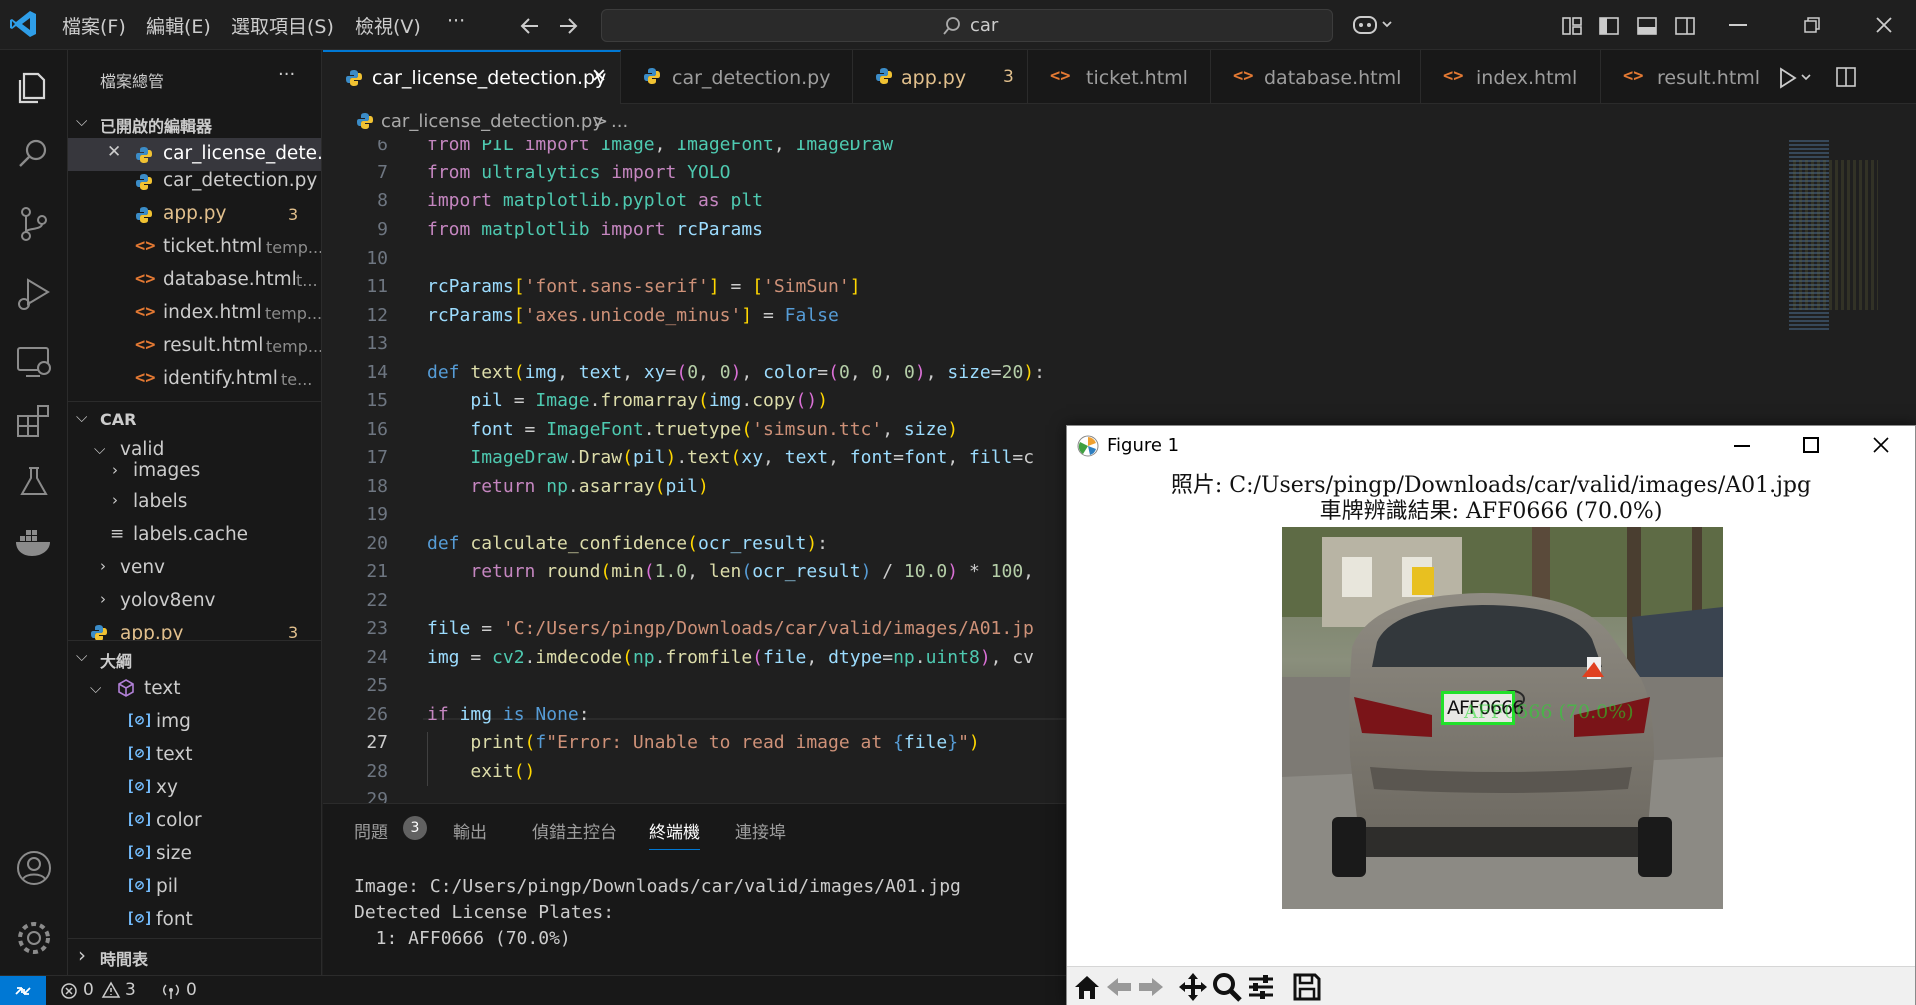 This screenshot has height=1005, width=1916. Describe the element at coordinates (140, 885) in the screenshot. I see `variable-icon: [⊘]` at that location.